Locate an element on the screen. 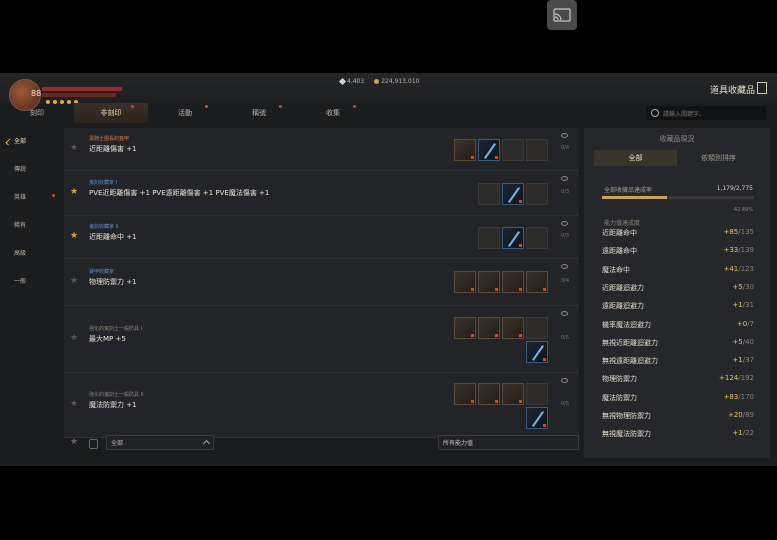 Image resolution: width=777 pixels, height=540 pixels. sidebar: 全部 傳說英雄稀有高級一般 is located at coordinates (30, 212).